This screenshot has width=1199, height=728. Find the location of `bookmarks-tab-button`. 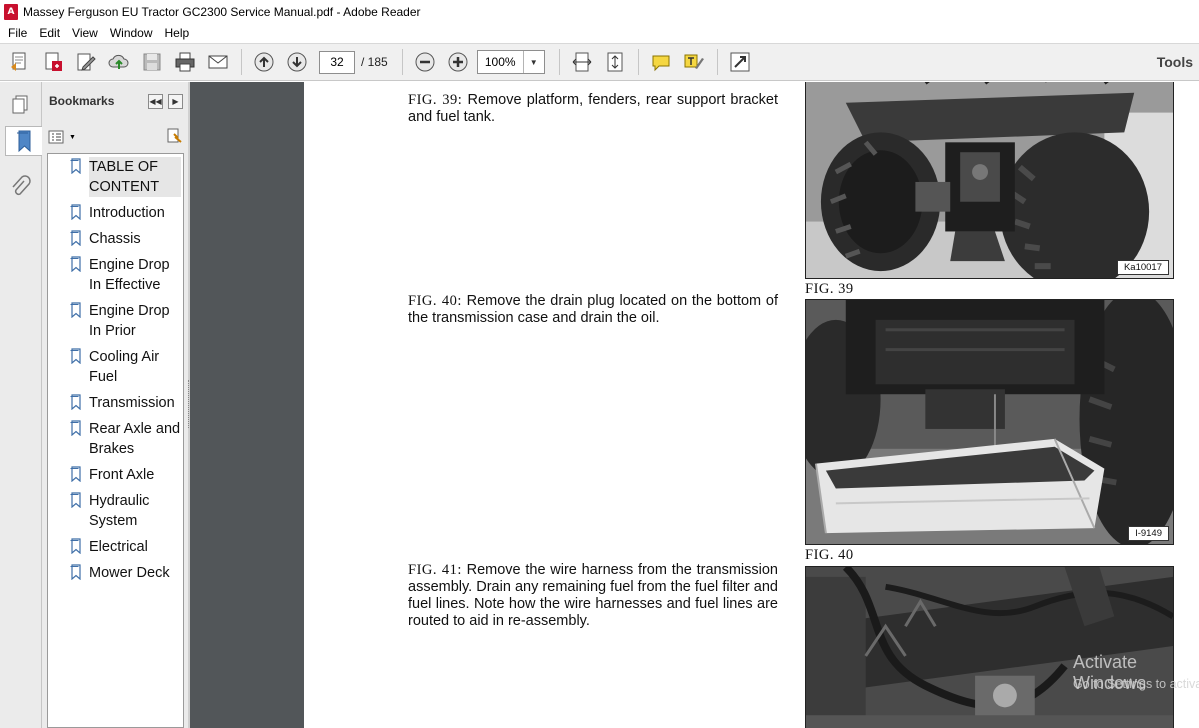

bookmarks-tab-button is located at coordinates (23, 141).